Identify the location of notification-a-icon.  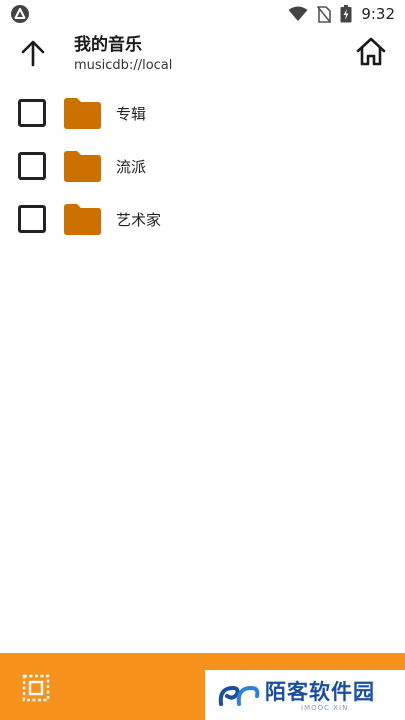
(20, 14).